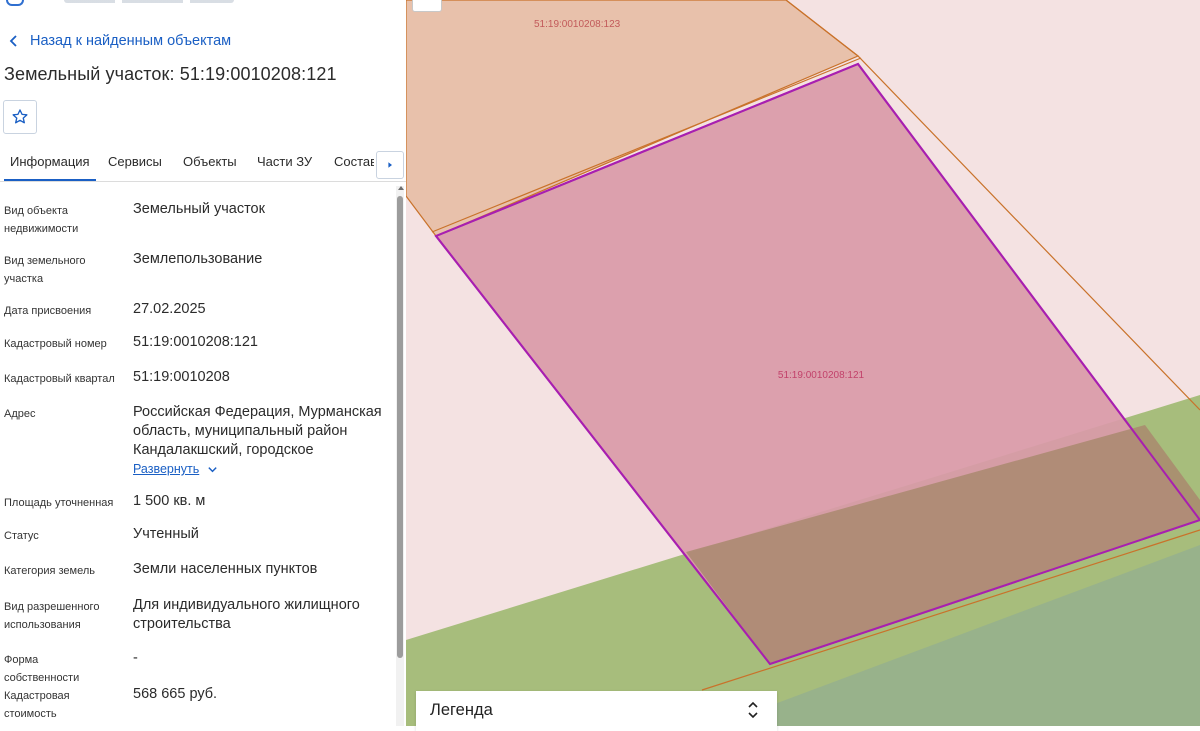 The width and height of the screenshot is (1200, 731). What do you see at coordinates (461, 710) in the screenshot?
I see `legend-label: Легенда` at bounding box center [461, 710].